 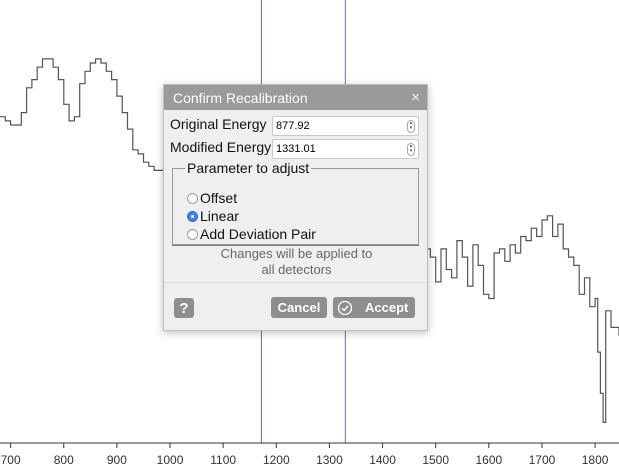 I want to click on cancel-button: Cancel, so click(x=299, y=307).